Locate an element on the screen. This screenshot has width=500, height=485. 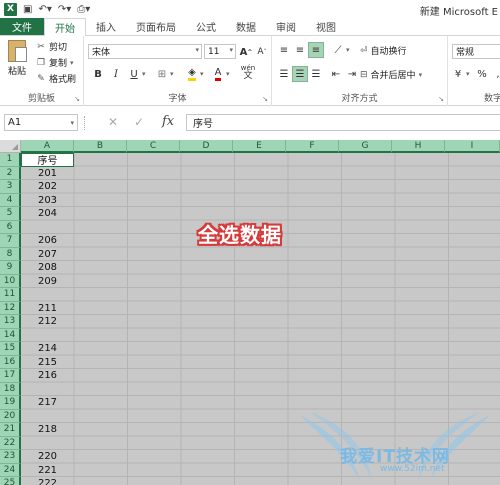
tab-insert: 插入 is located at coordinates (106, 26).